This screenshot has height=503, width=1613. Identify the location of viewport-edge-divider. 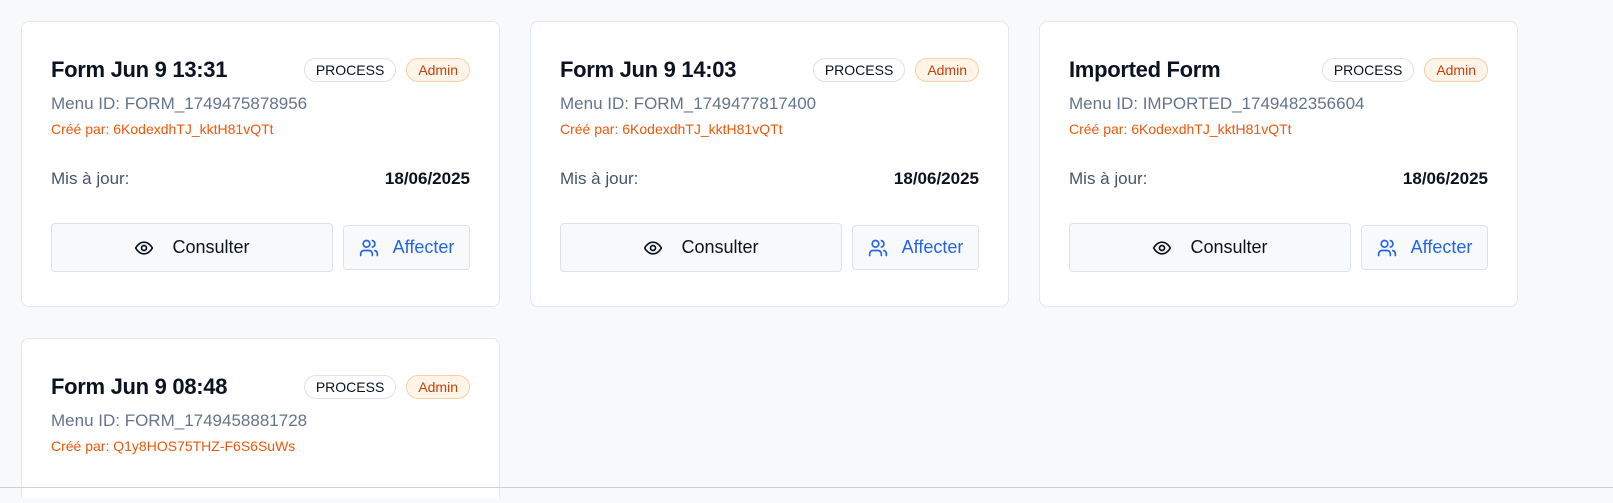
(806, 487).